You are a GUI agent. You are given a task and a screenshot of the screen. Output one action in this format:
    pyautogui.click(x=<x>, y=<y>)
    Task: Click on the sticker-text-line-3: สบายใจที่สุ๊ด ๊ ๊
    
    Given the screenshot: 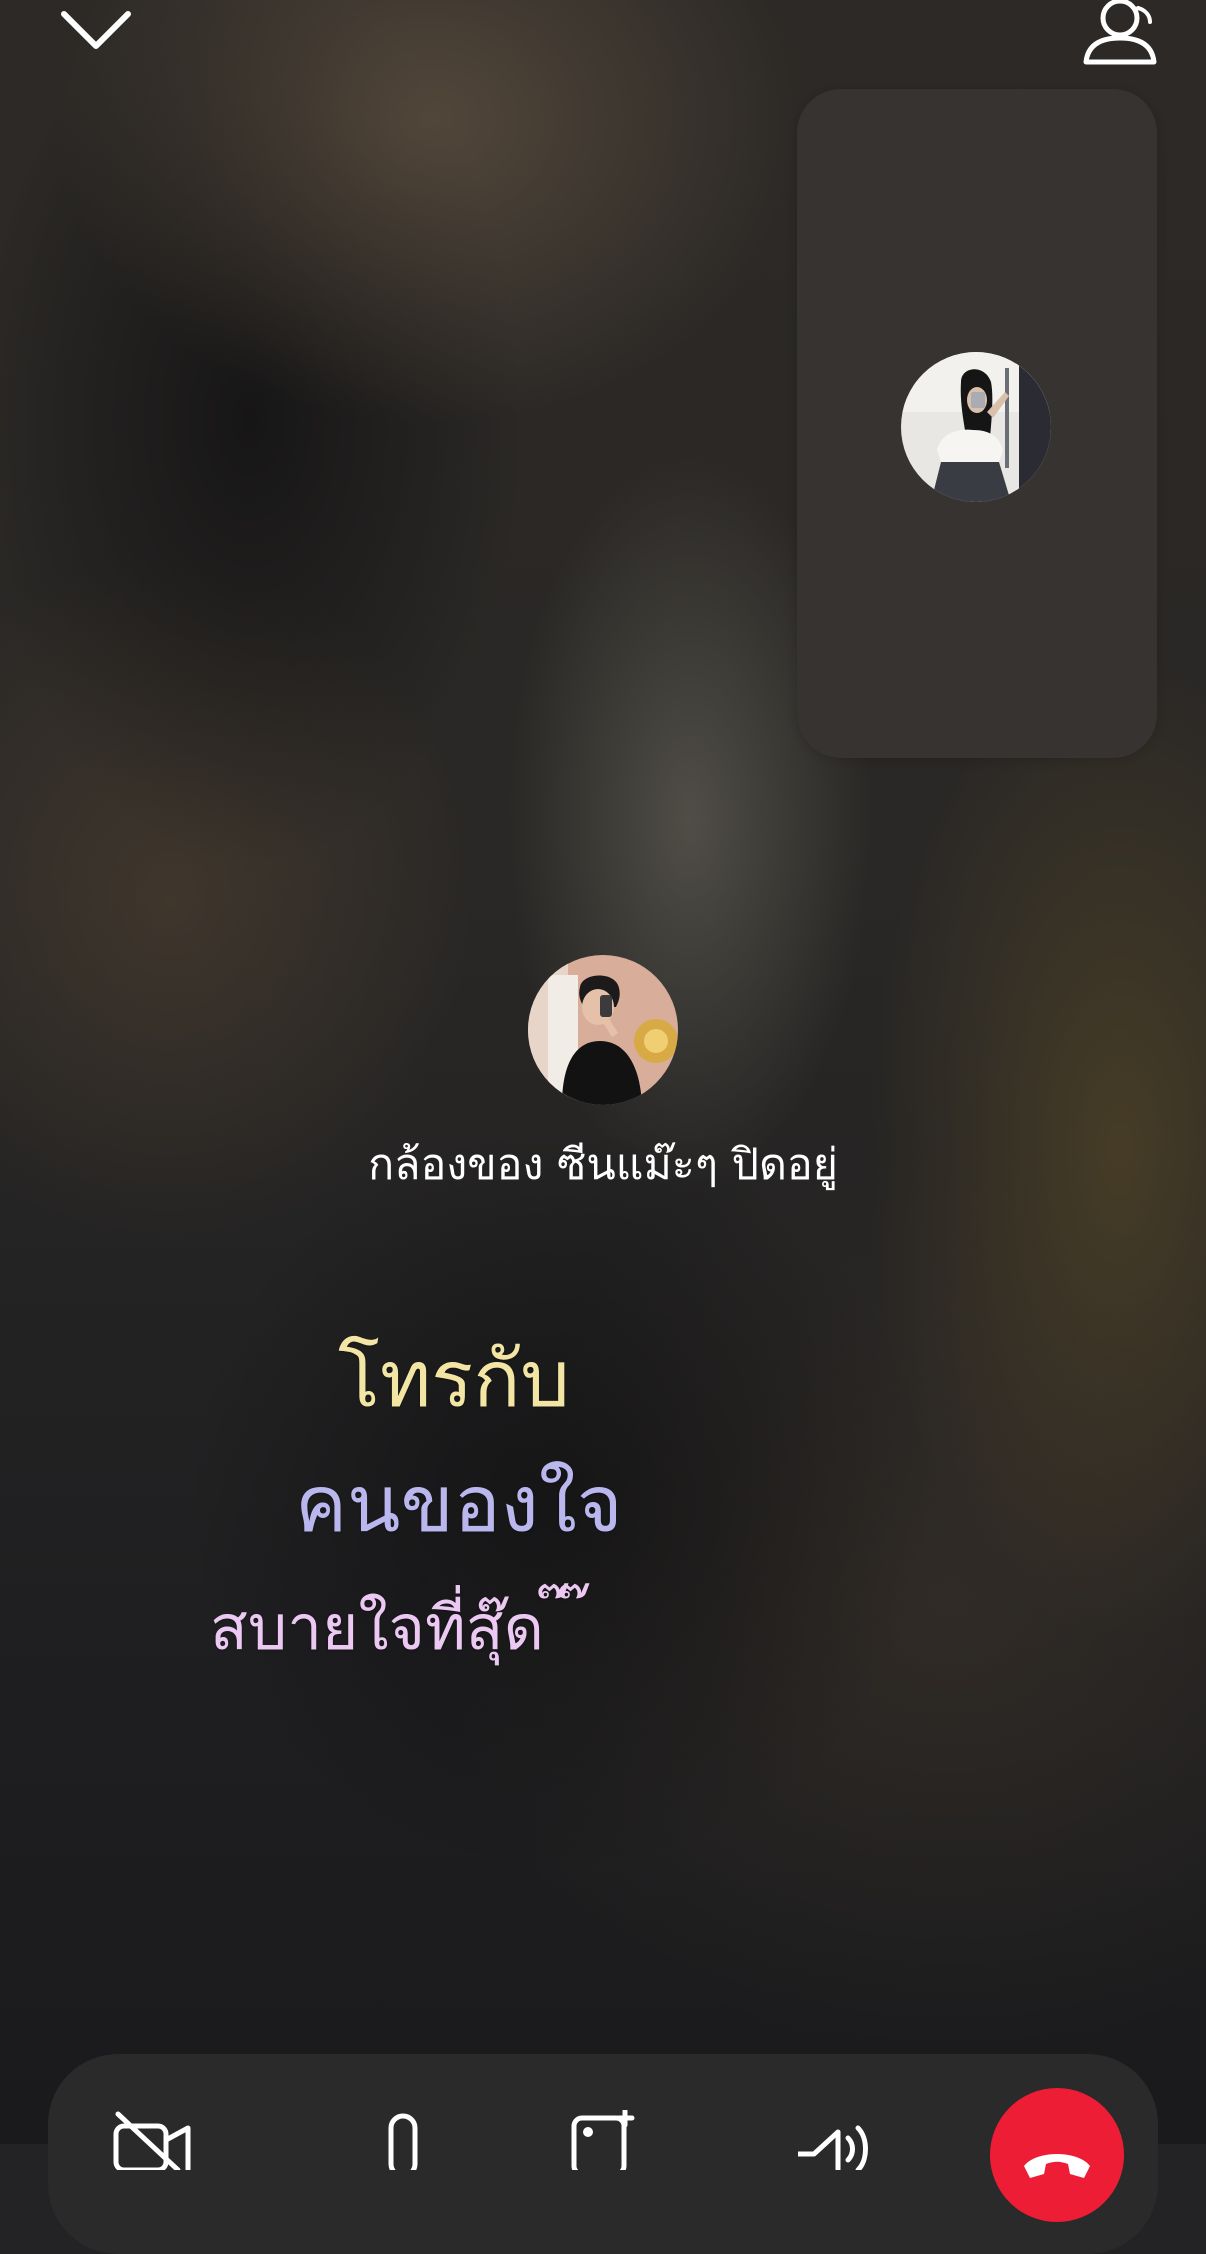 What is the action you would take?
    pyautogui.click(x=398, y=1627)
    